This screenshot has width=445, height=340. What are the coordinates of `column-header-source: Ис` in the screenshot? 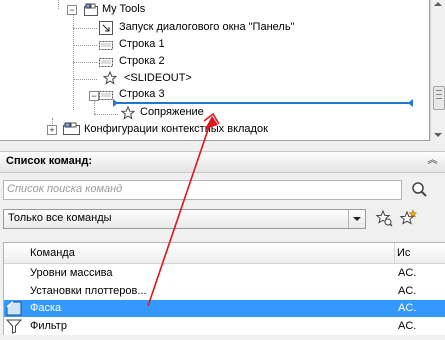 It's located at (403, 253).